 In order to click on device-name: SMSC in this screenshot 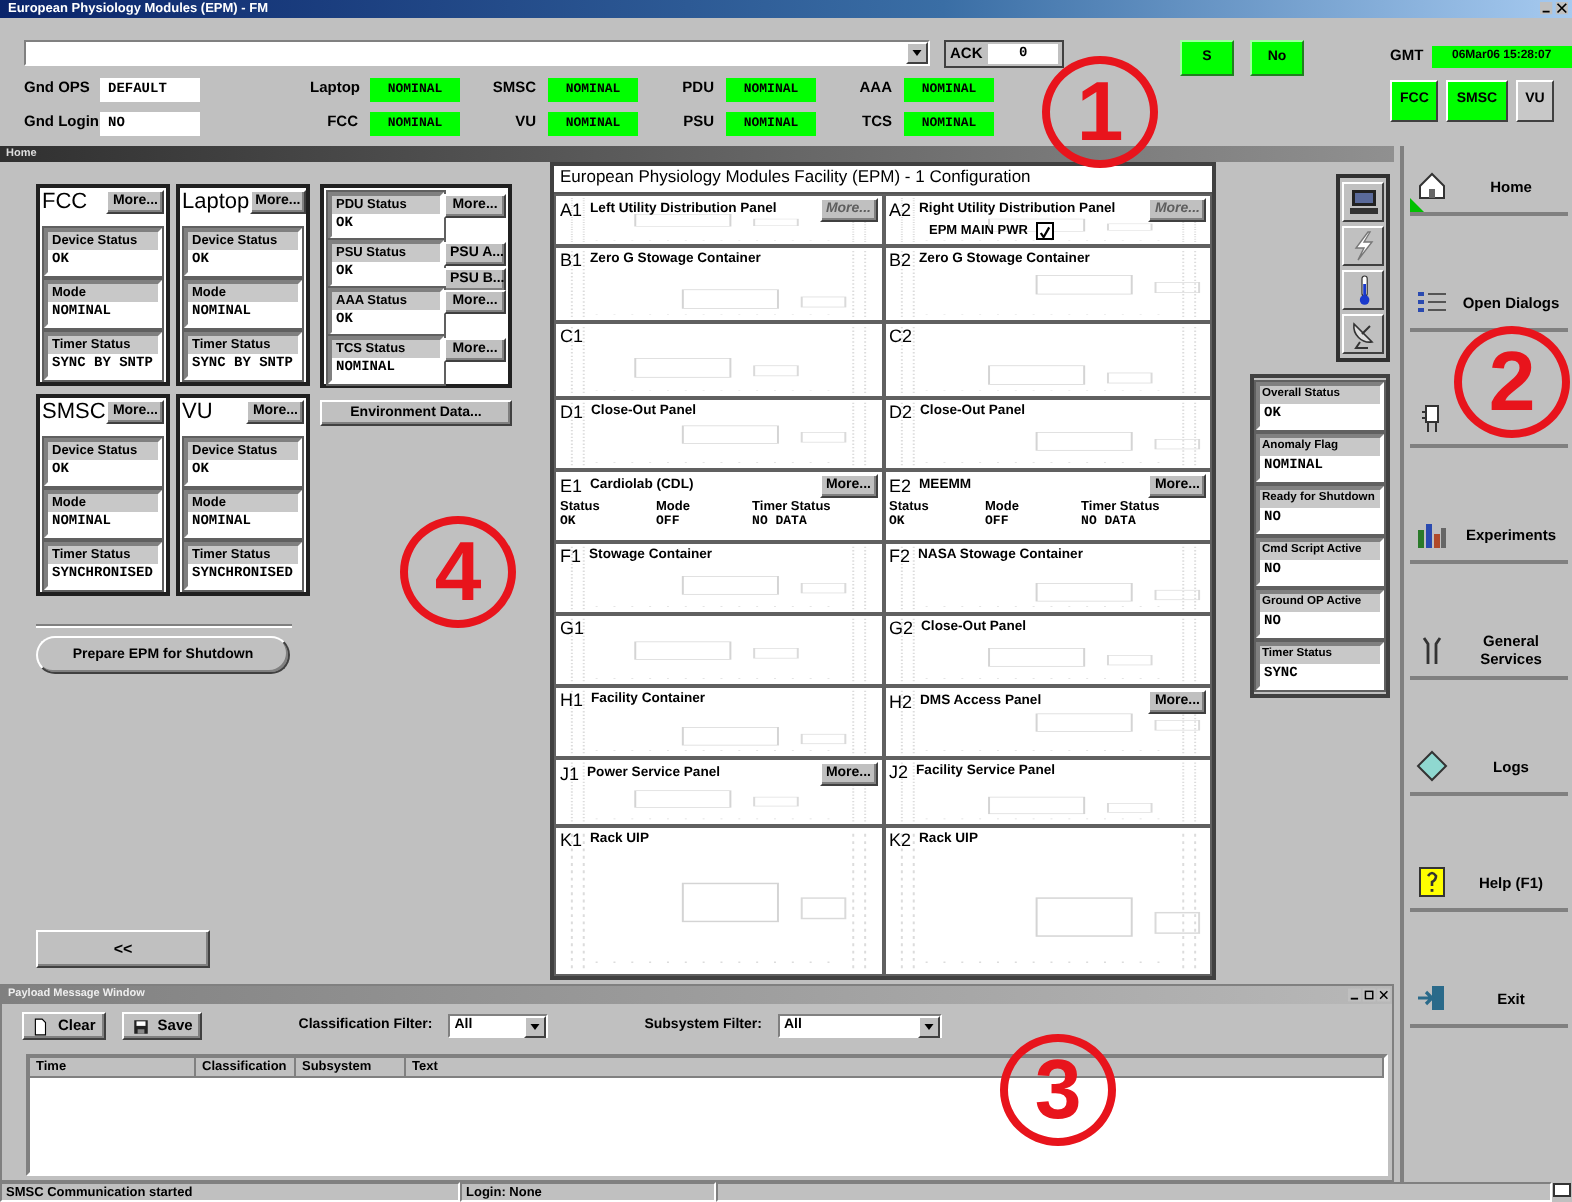, I will do `click(74, 412)`.